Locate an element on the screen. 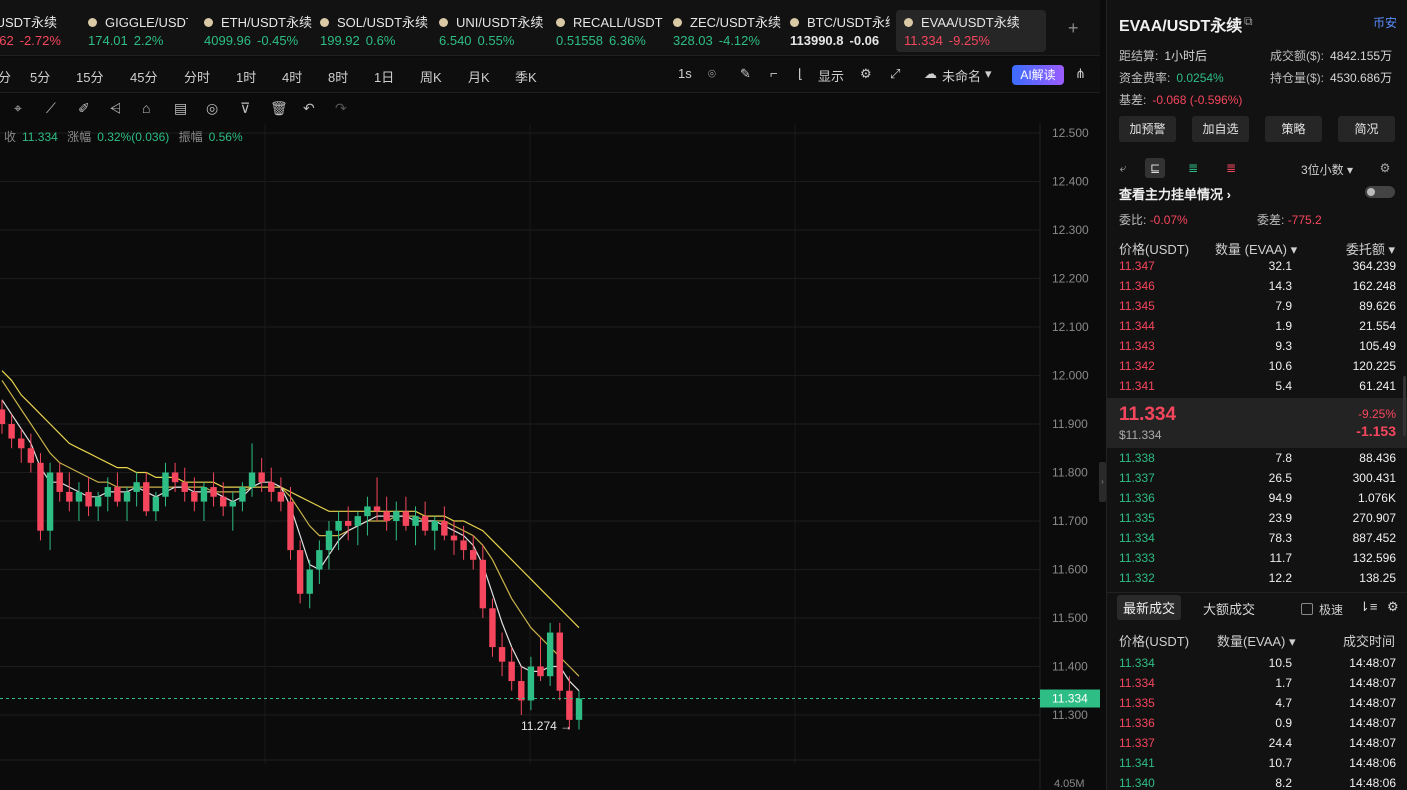  row-time: 14:48:07 is located at coordinates (1372, 723).